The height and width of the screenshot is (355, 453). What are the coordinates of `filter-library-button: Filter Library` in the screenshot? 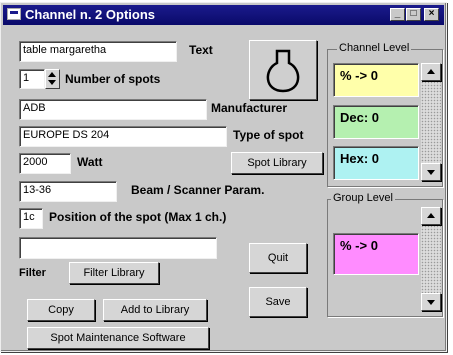 It's located at (114, 273).